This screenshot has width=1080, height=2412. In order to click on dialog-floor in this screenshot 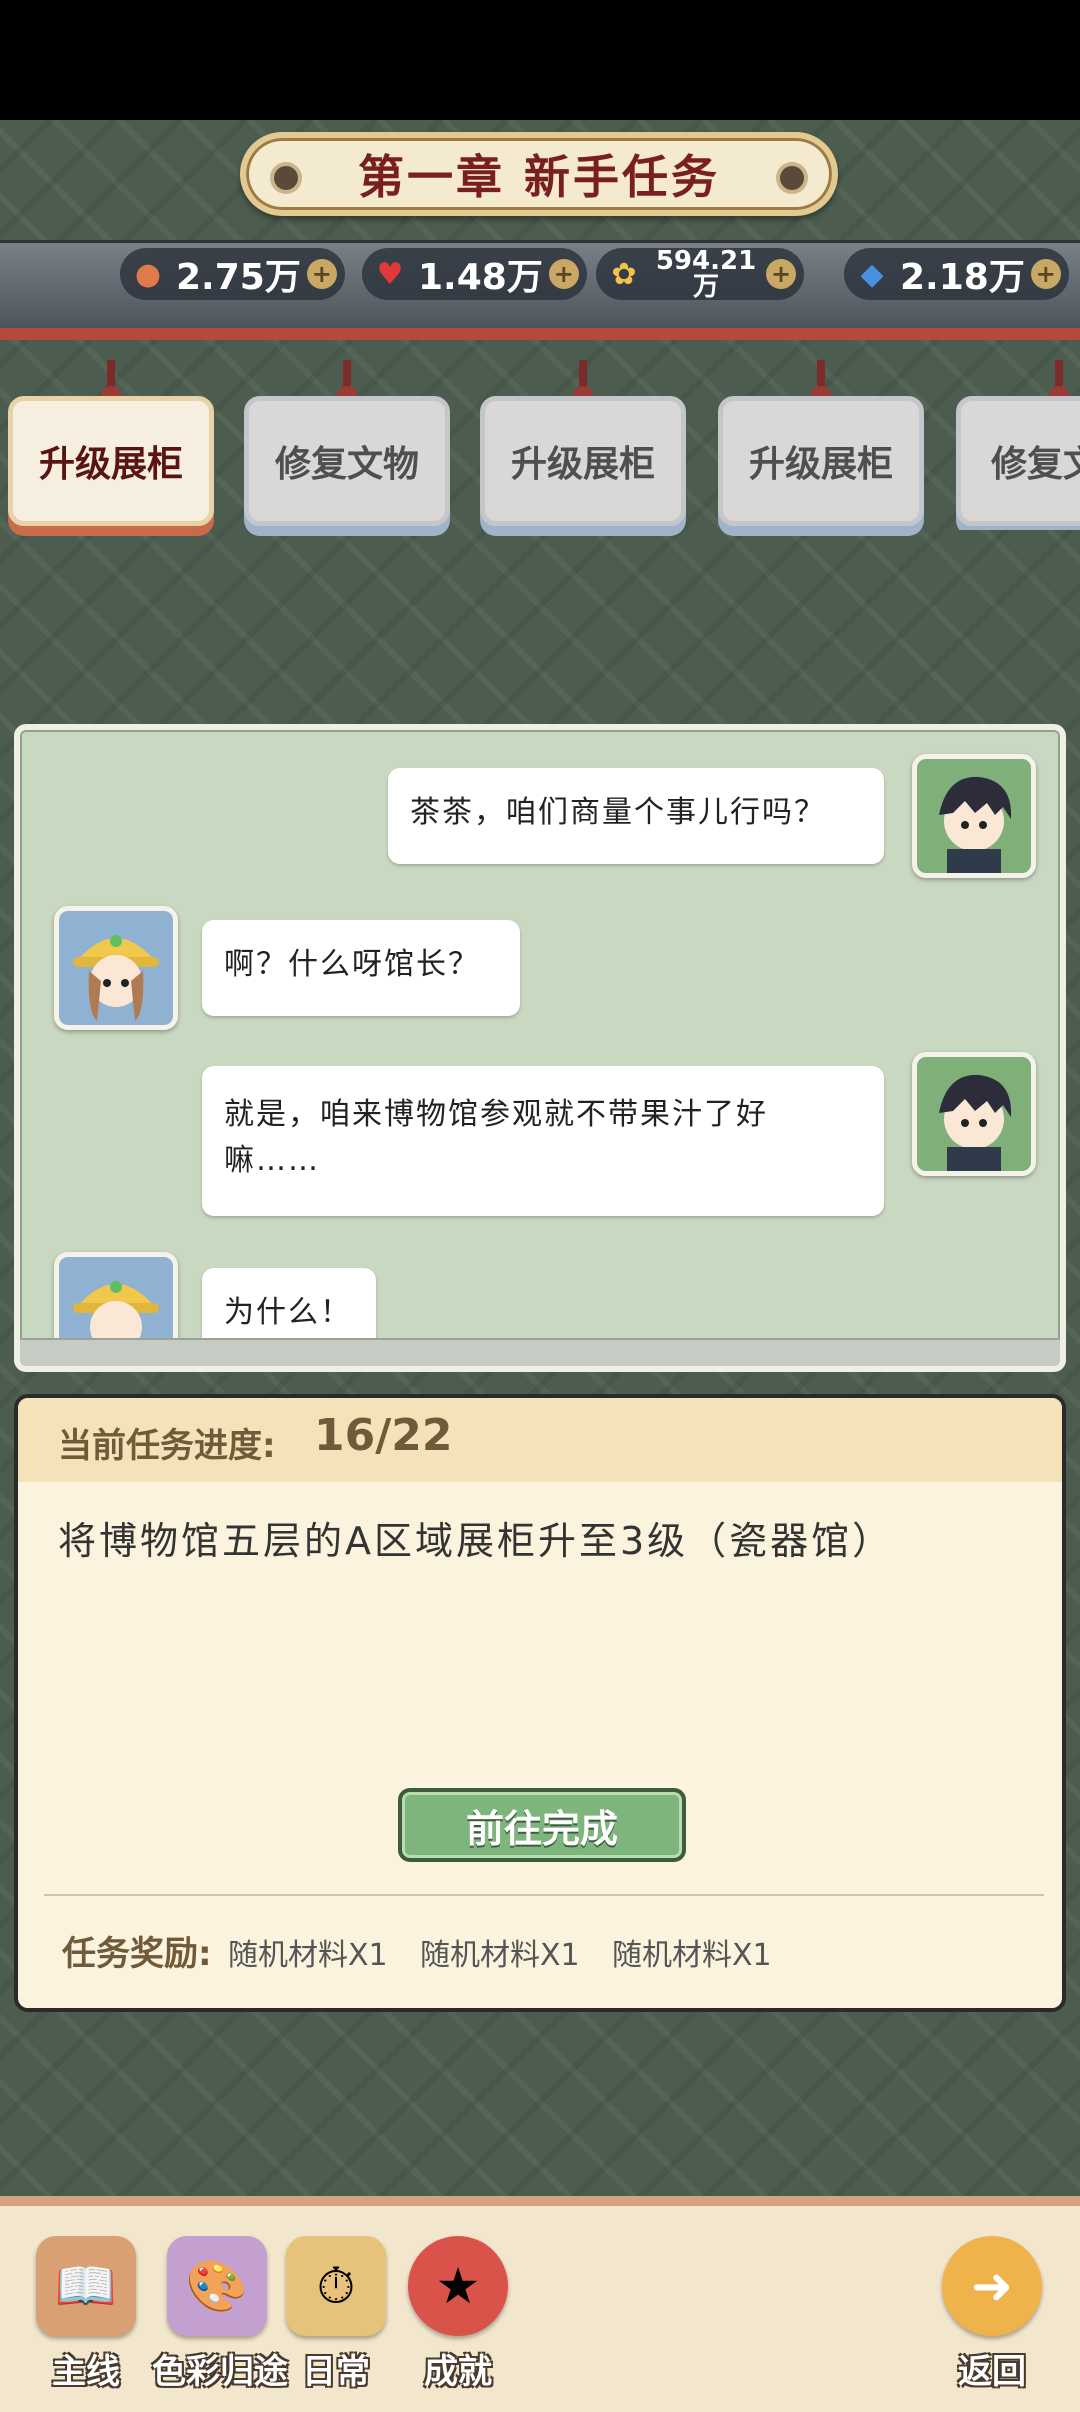, I will do `click(540, 1352)`.